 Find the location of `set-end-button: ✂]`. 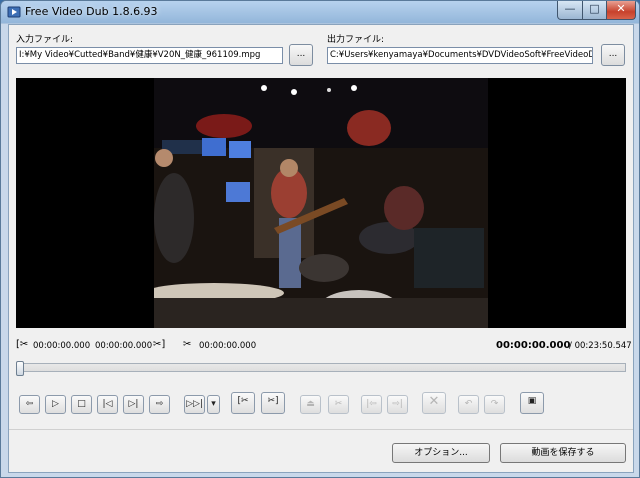

set-end-button: ✂] is located at coordinates (273, 403).